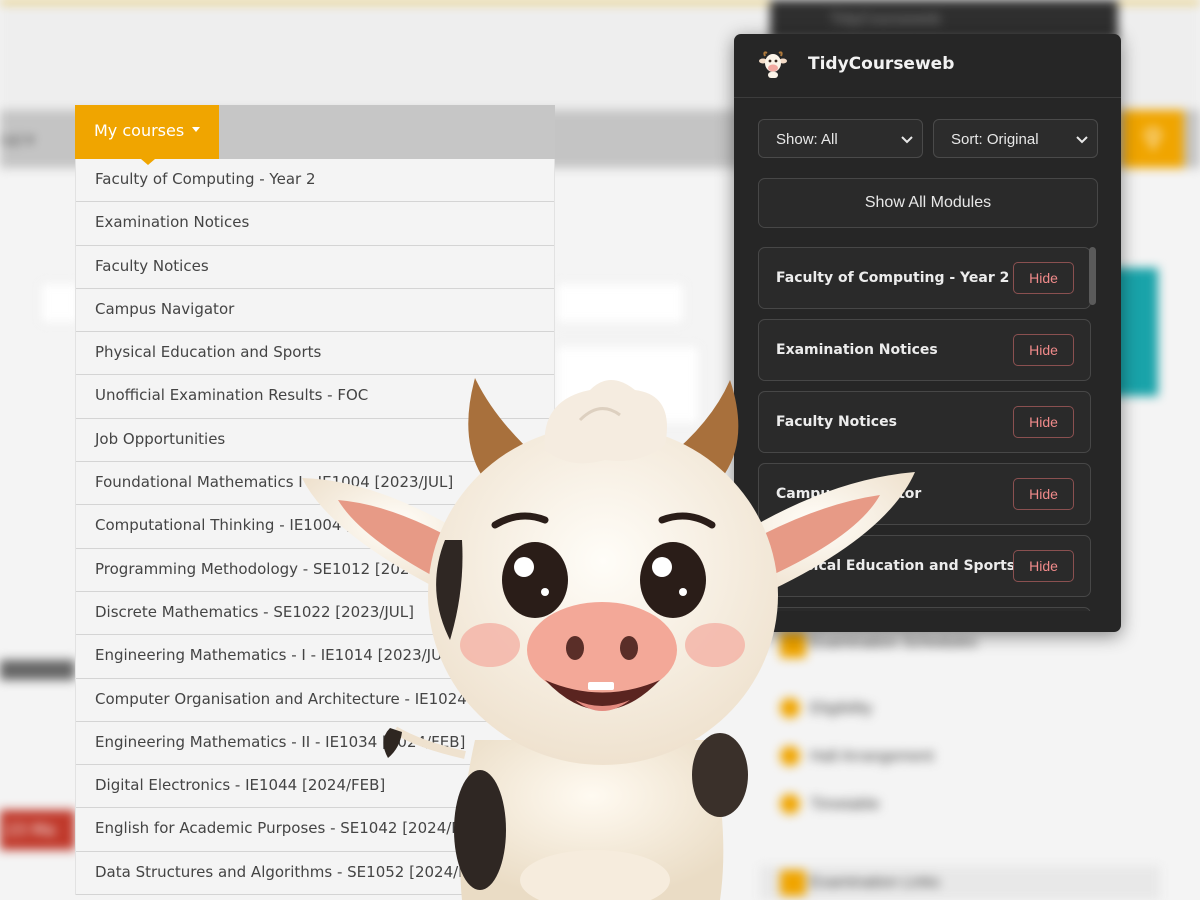  I want to click on cow-logo-icon, so click(773, 64).